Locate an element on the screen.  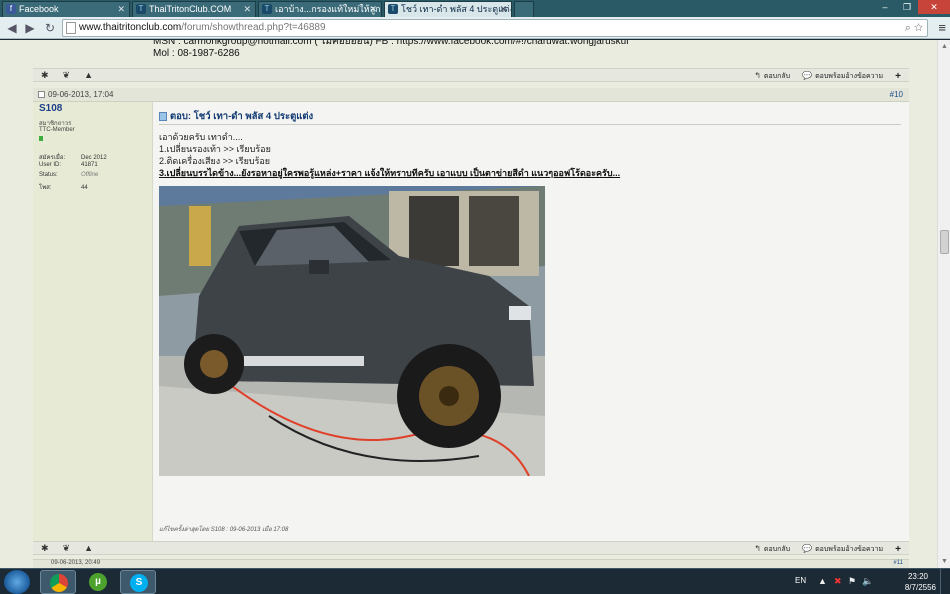
system-tray: EN ▲ ✖ ⚑ 🔈 23:20 8/7/2556 is located at coordinates (870, 581).